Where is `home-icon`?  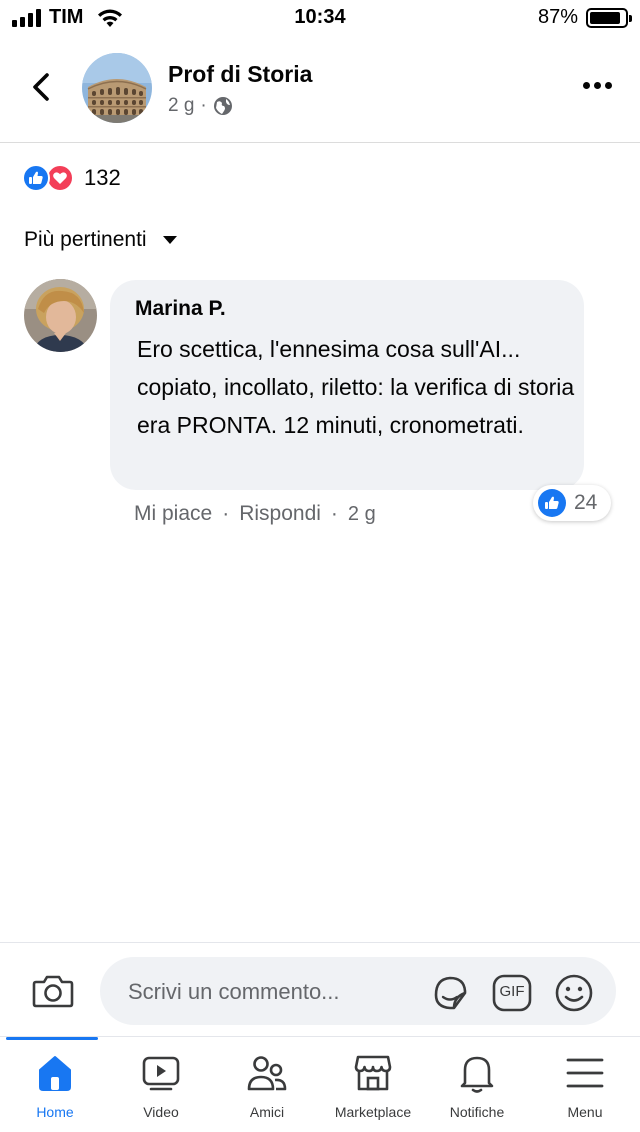
home-icon is located at coordinates (55, 1073).